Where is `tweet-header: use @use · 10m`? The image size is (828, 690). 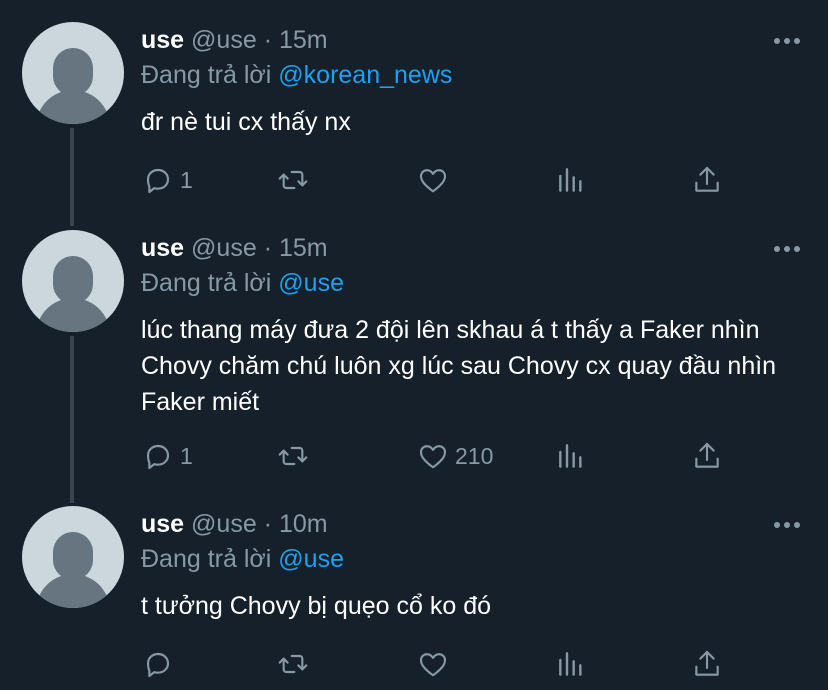
tweet-header: use @use · 10m is located at coordinates (234, 524).